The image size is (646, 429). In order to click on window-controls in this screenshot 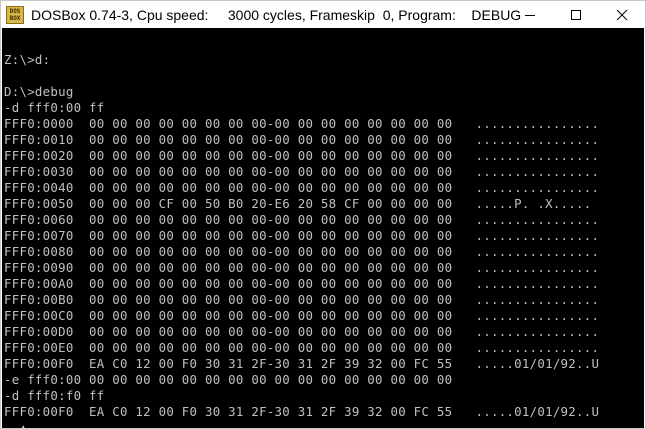, I will do `click(576, 14)`.